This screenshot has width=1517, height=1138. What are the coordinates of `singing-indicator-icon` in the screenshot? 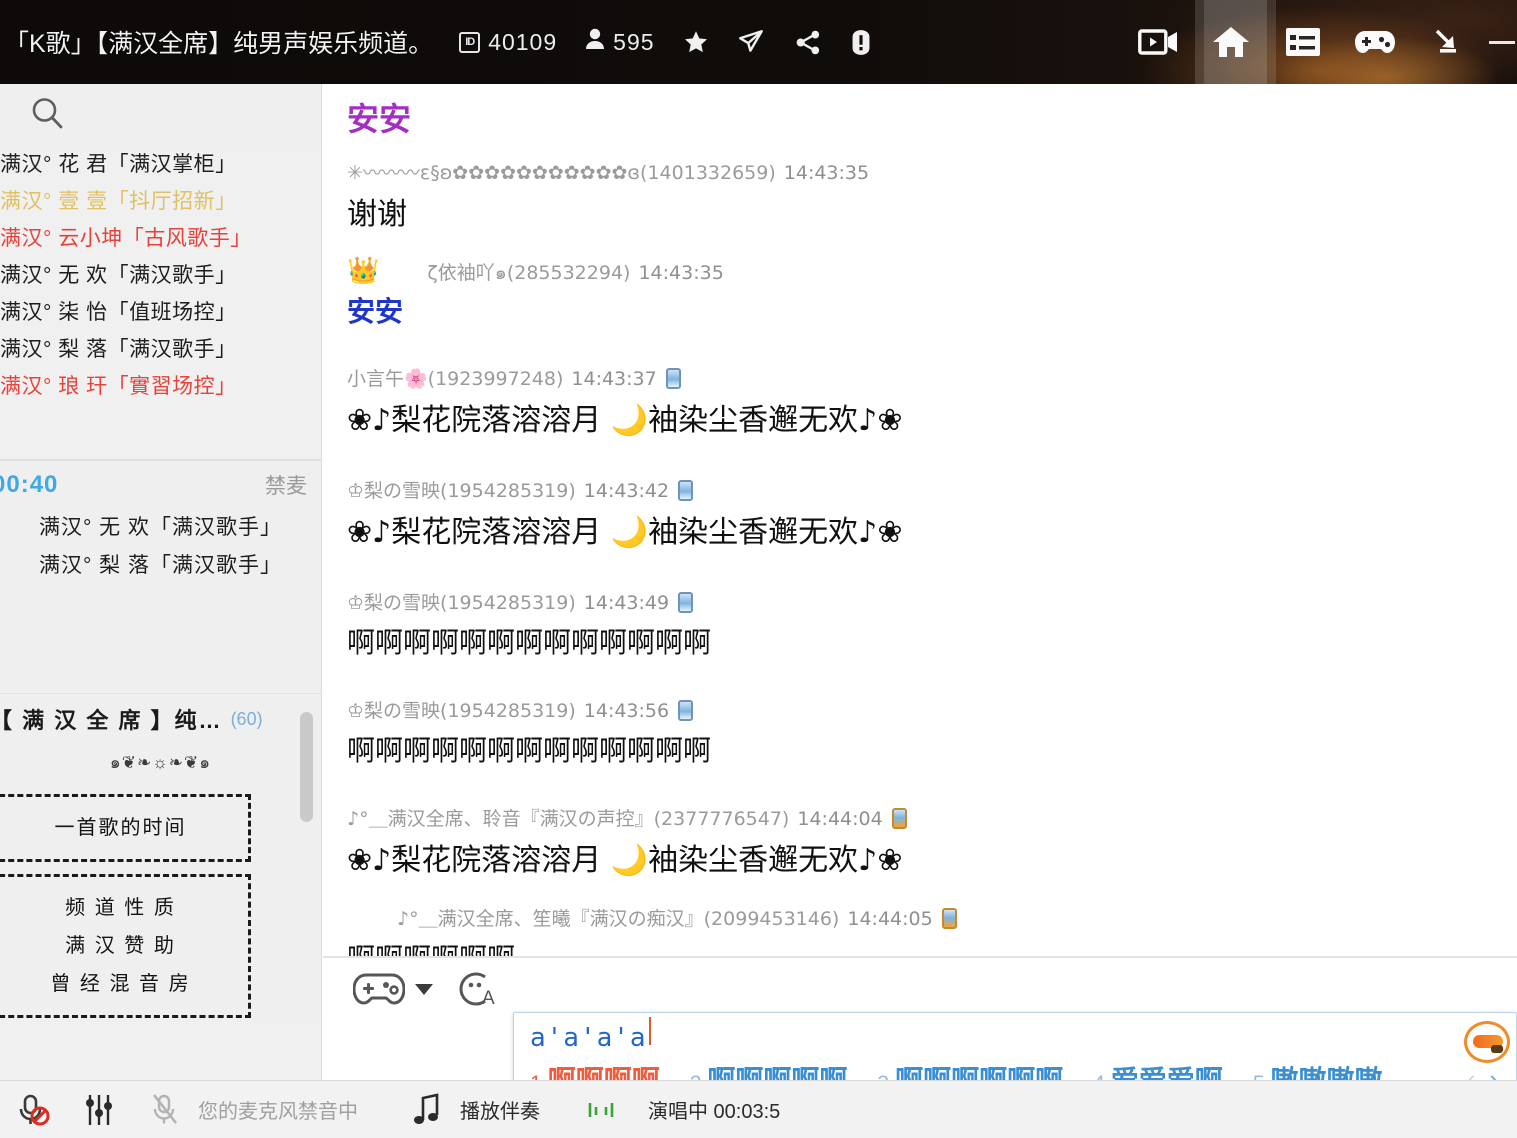 It's located at (601, 1110).